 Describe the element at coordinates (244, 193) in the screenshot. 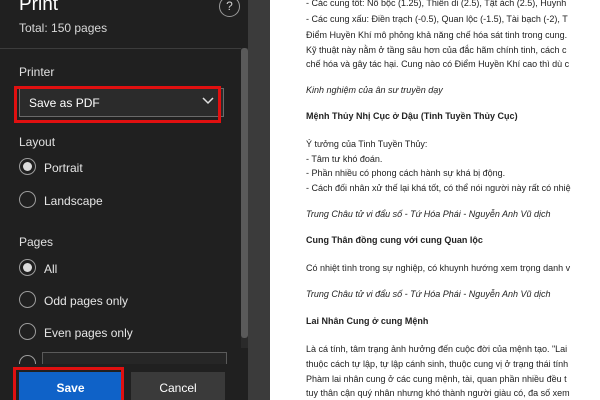

I see `panel-scrollbar-thumb` at that location.